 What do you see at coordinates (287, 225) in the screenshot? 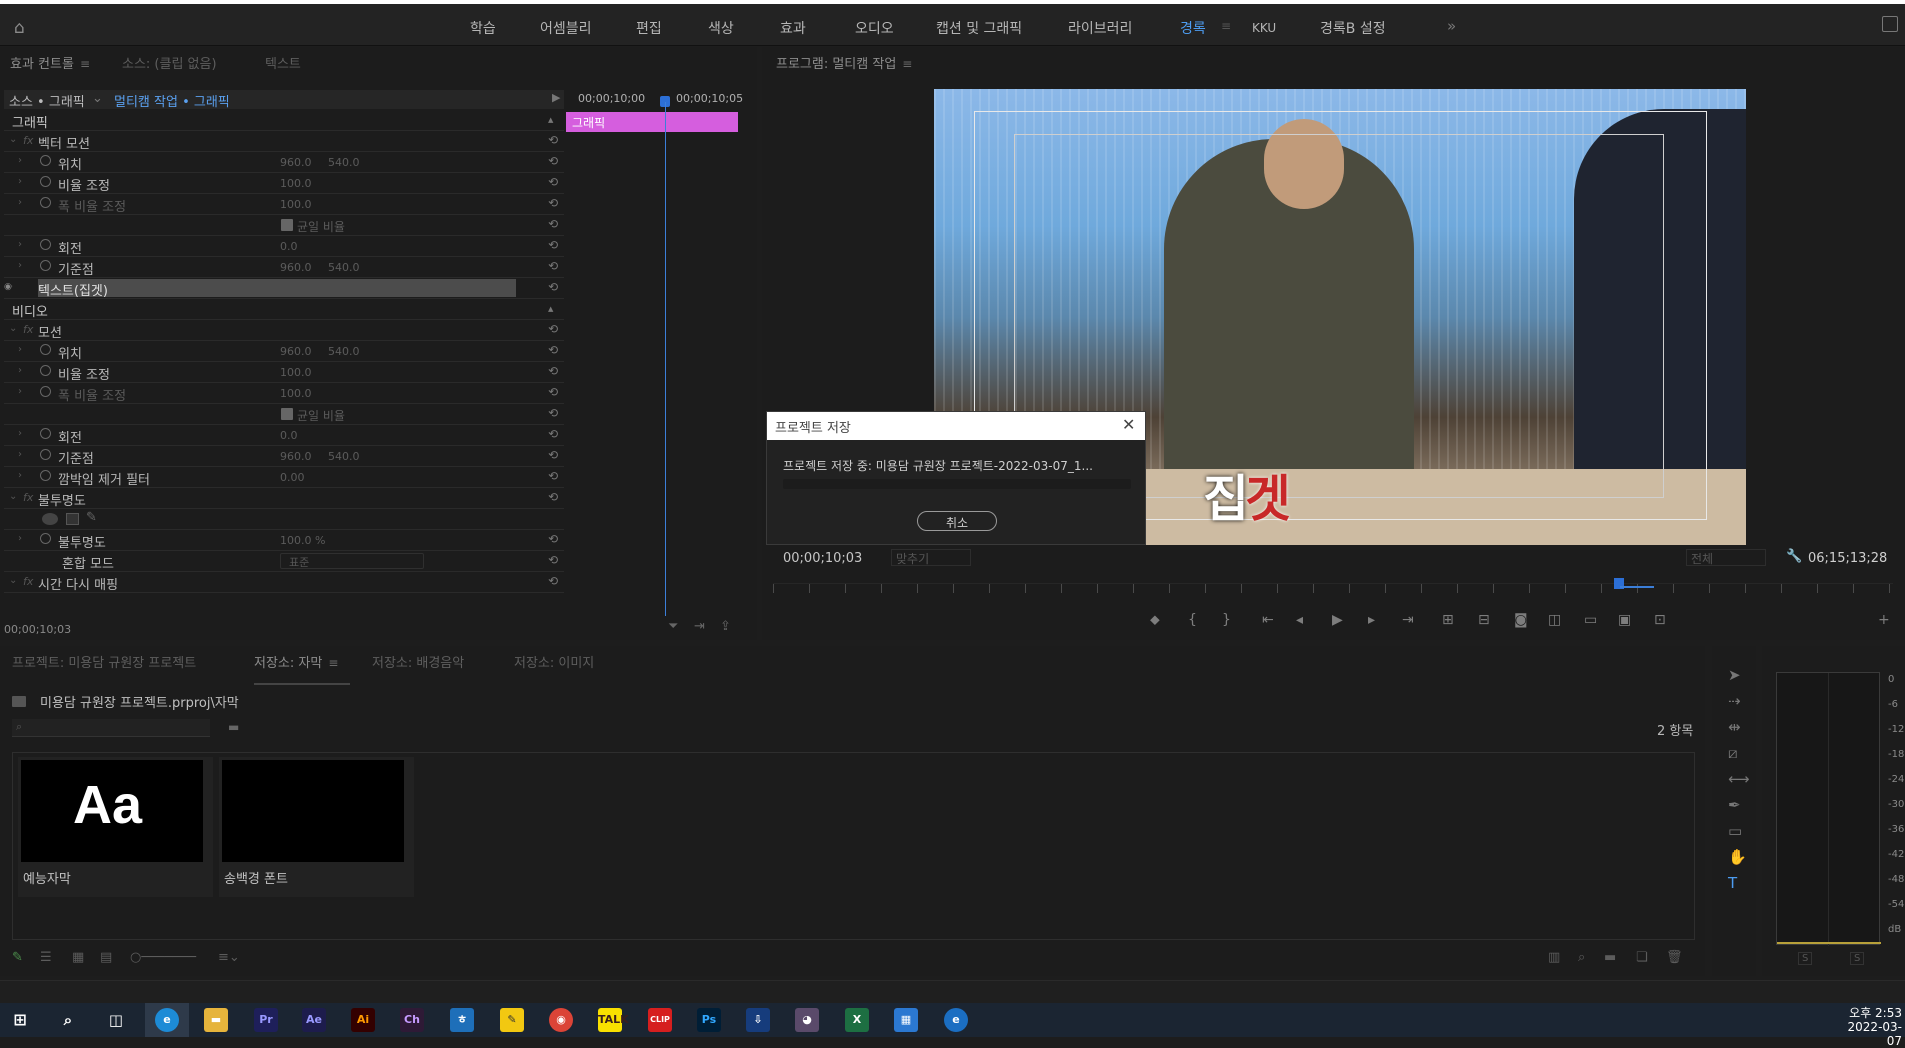
I see `uniform-scale-checkbox` at bounding box center [287, 225].